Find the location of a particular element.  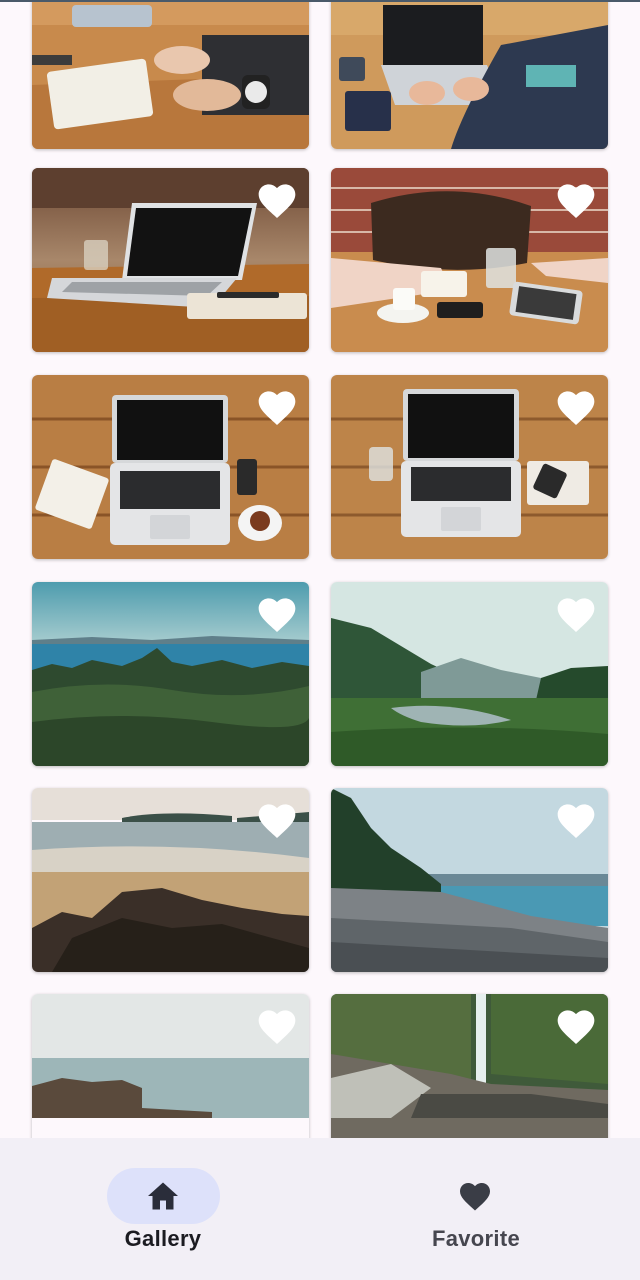

home-icon is located at coordinates (163, 1196).